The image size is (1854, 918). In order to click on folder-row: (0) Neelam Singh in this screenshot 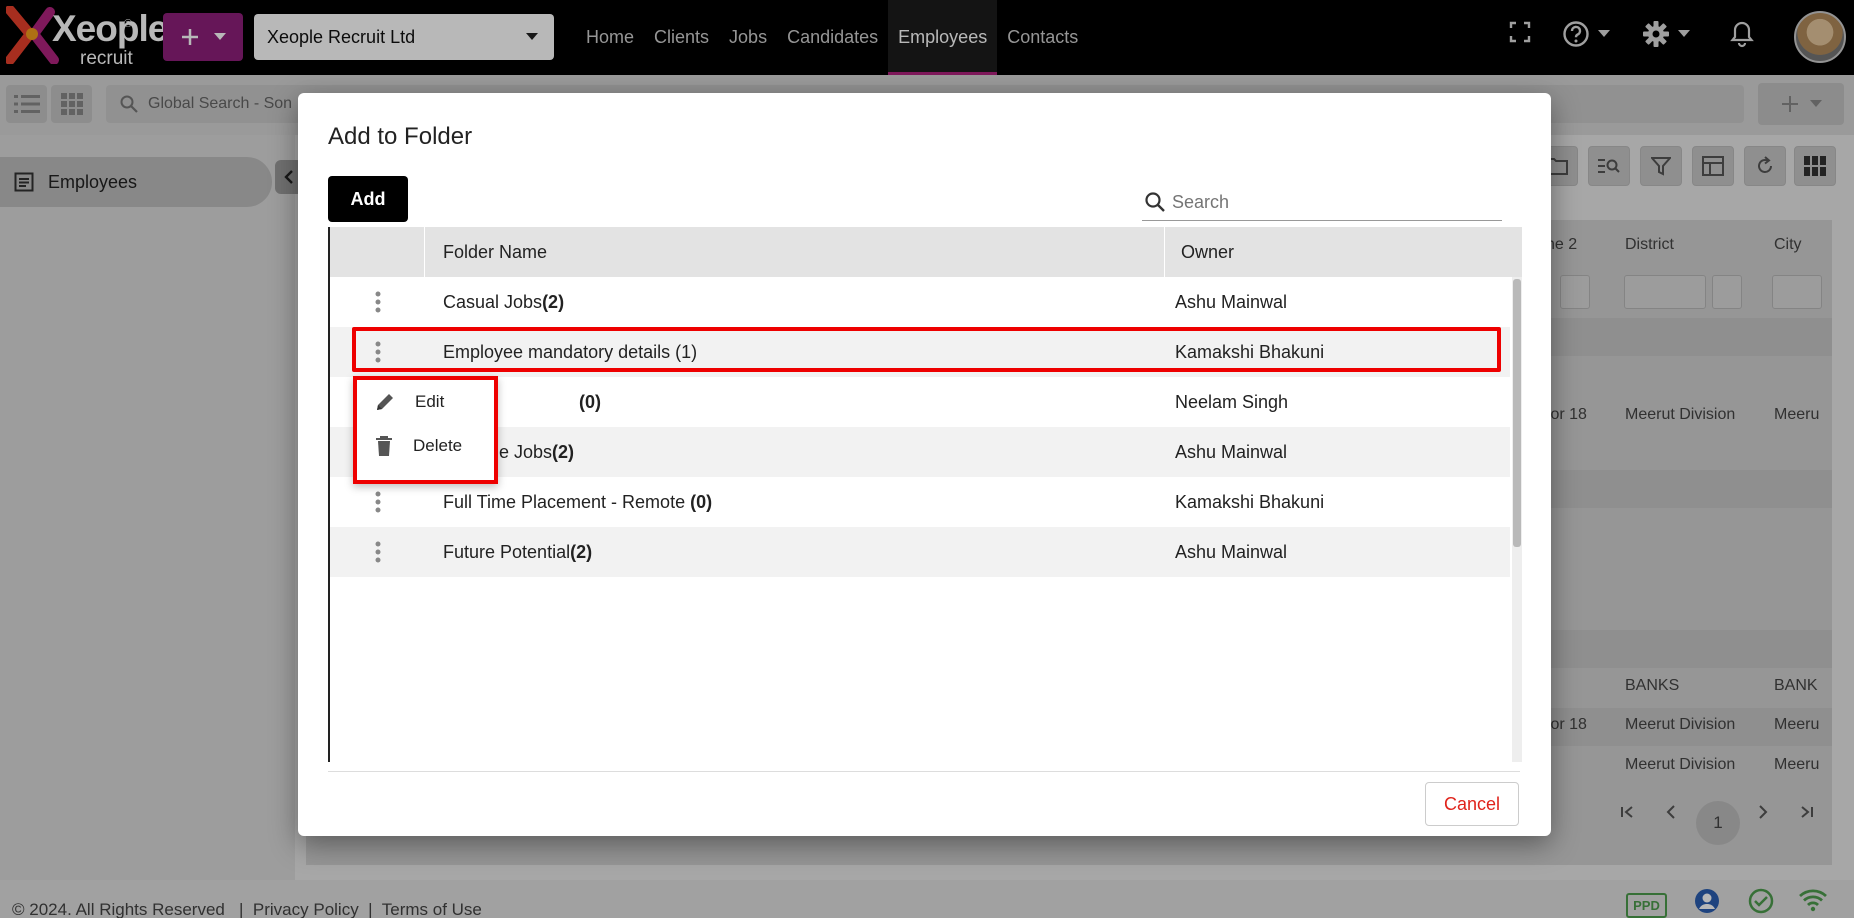, I will do `click(920, 402)`.